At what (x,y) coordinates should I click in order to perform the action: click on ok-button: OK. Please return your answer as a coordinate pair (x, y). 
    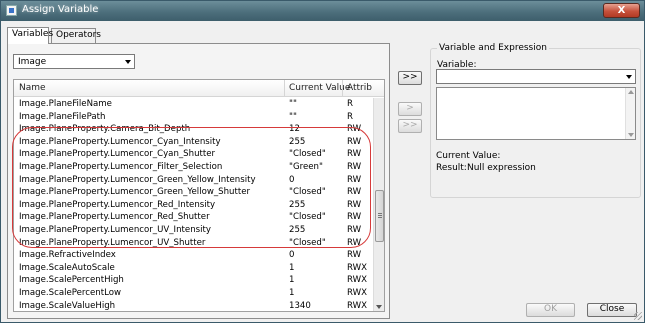
    Looking at the image, I should click on (550, 310).